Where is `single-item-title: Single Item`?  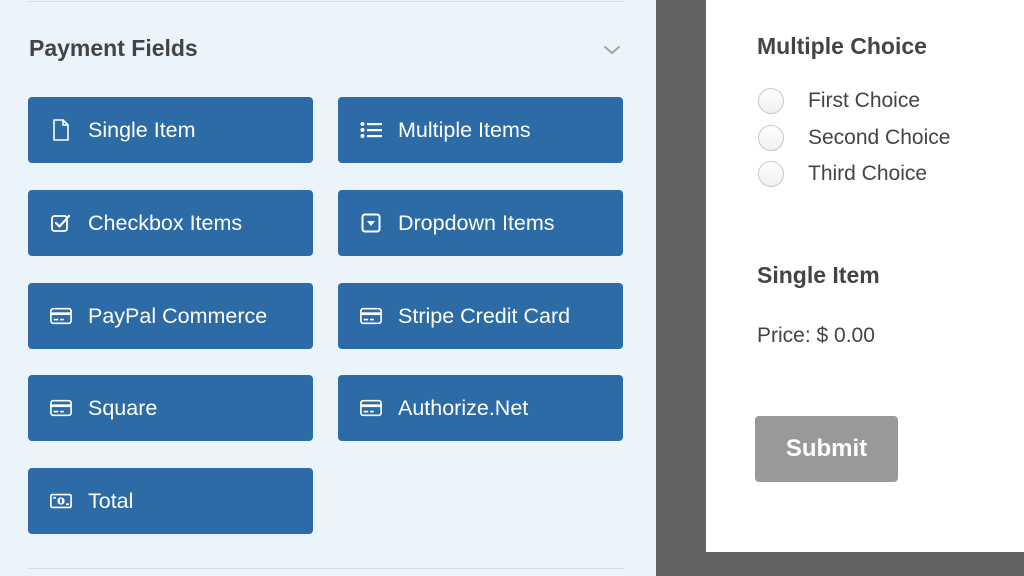
single-item-title: Single Item is located at coordinates (818, 275).